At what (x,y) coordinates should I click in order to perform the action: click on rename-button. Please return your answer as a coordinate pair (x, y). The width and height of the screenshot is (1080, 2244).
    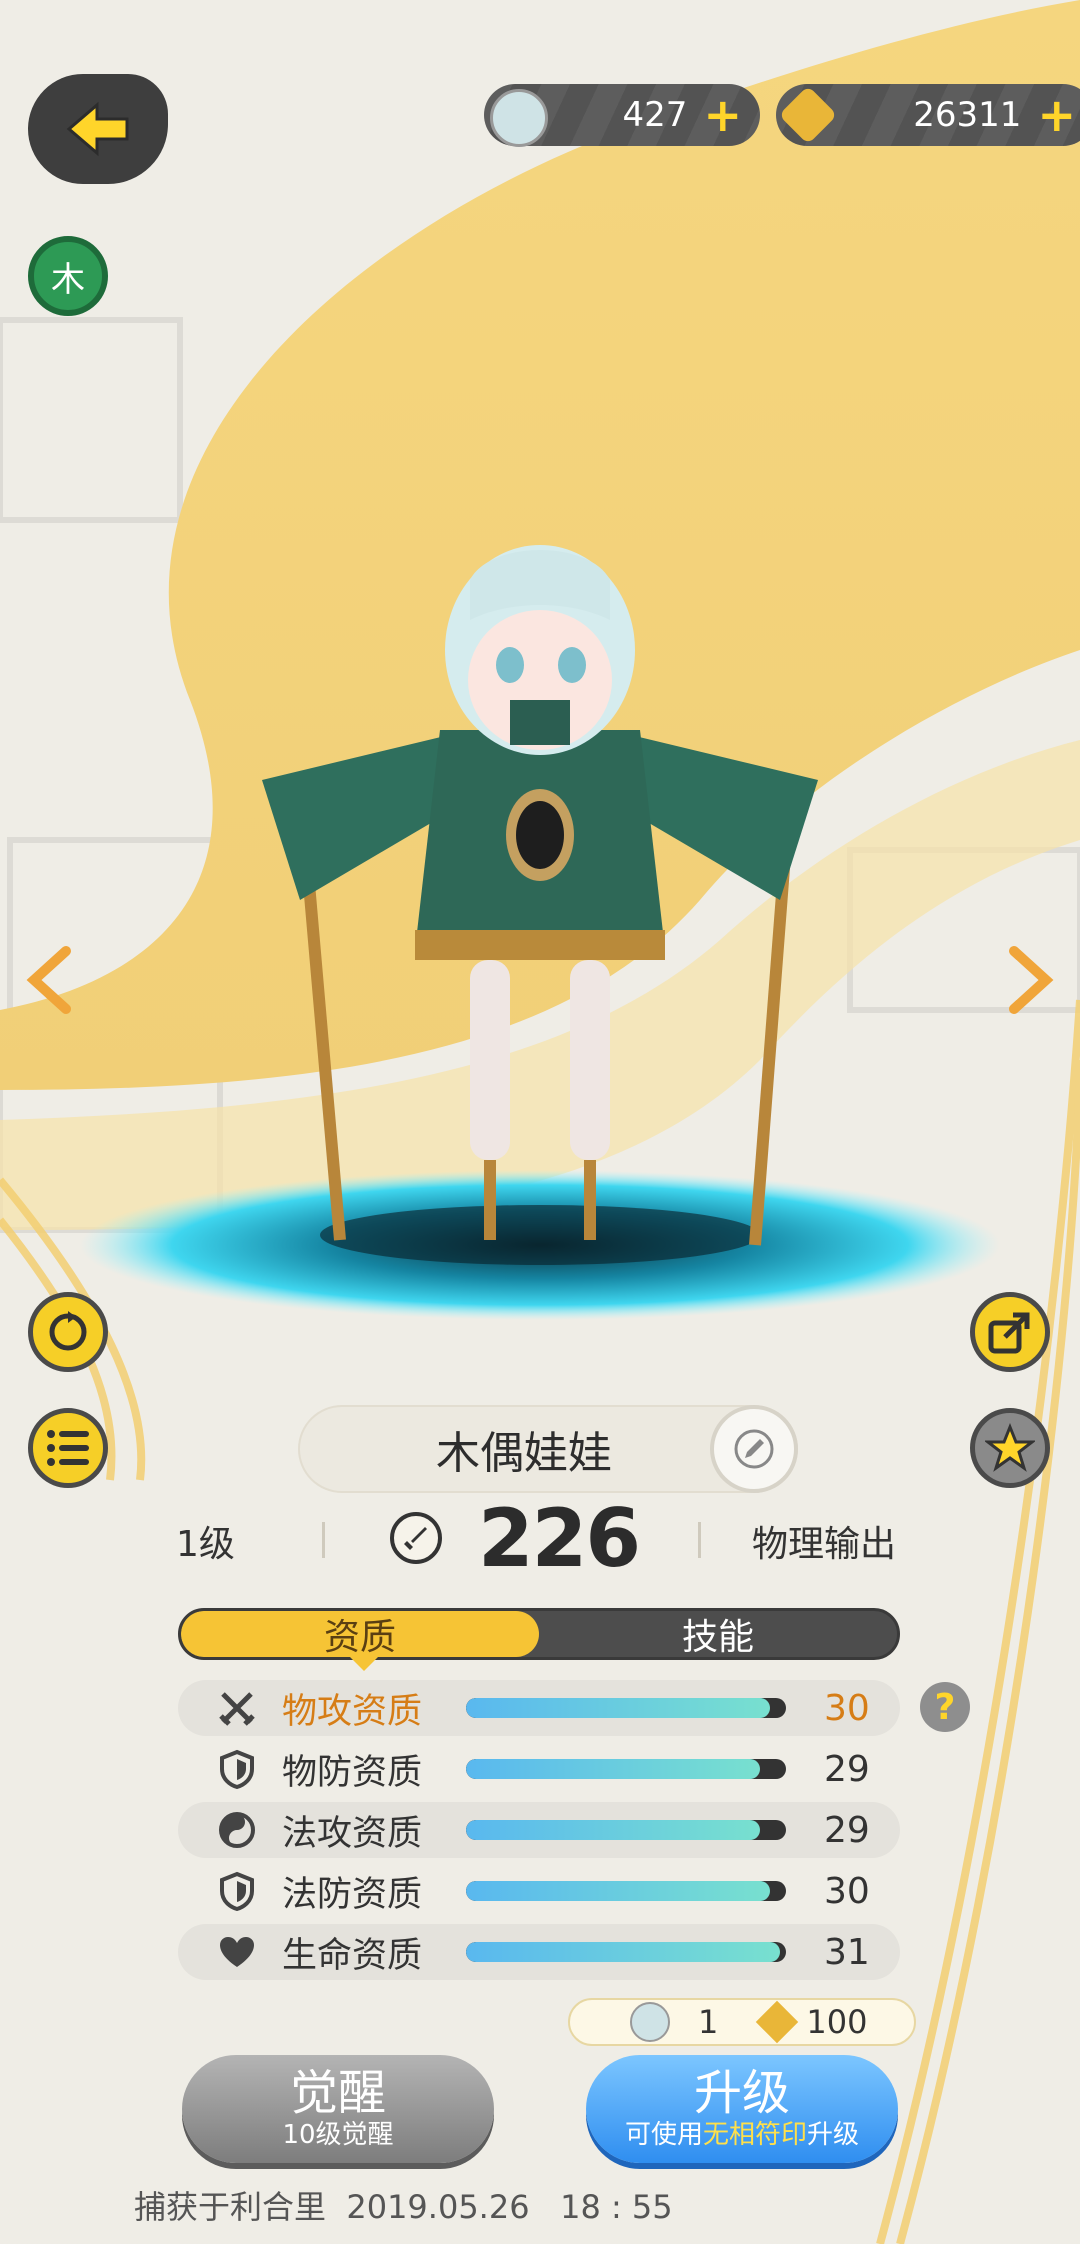
    Looking at the image, I should click on (754, 1449).